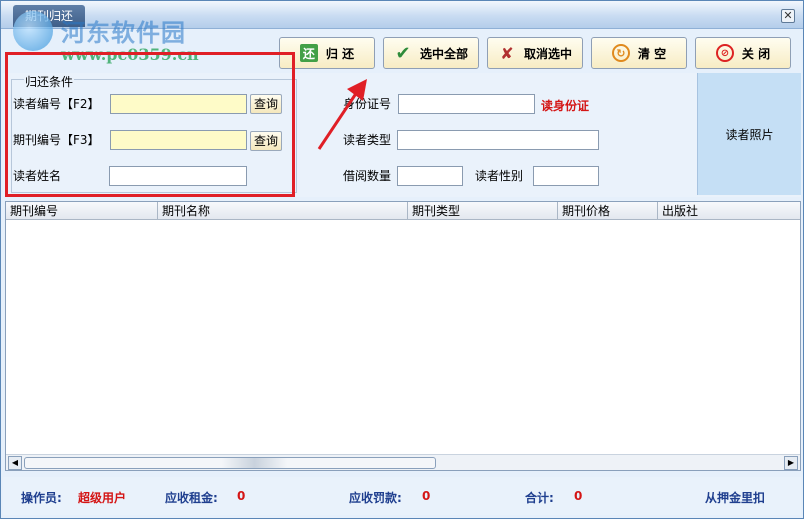 This screenshot has width=804, height=519. Describe the element at coordinates (608, 211) in the screenshot. I see `column-header: 期刊价格` at that location.